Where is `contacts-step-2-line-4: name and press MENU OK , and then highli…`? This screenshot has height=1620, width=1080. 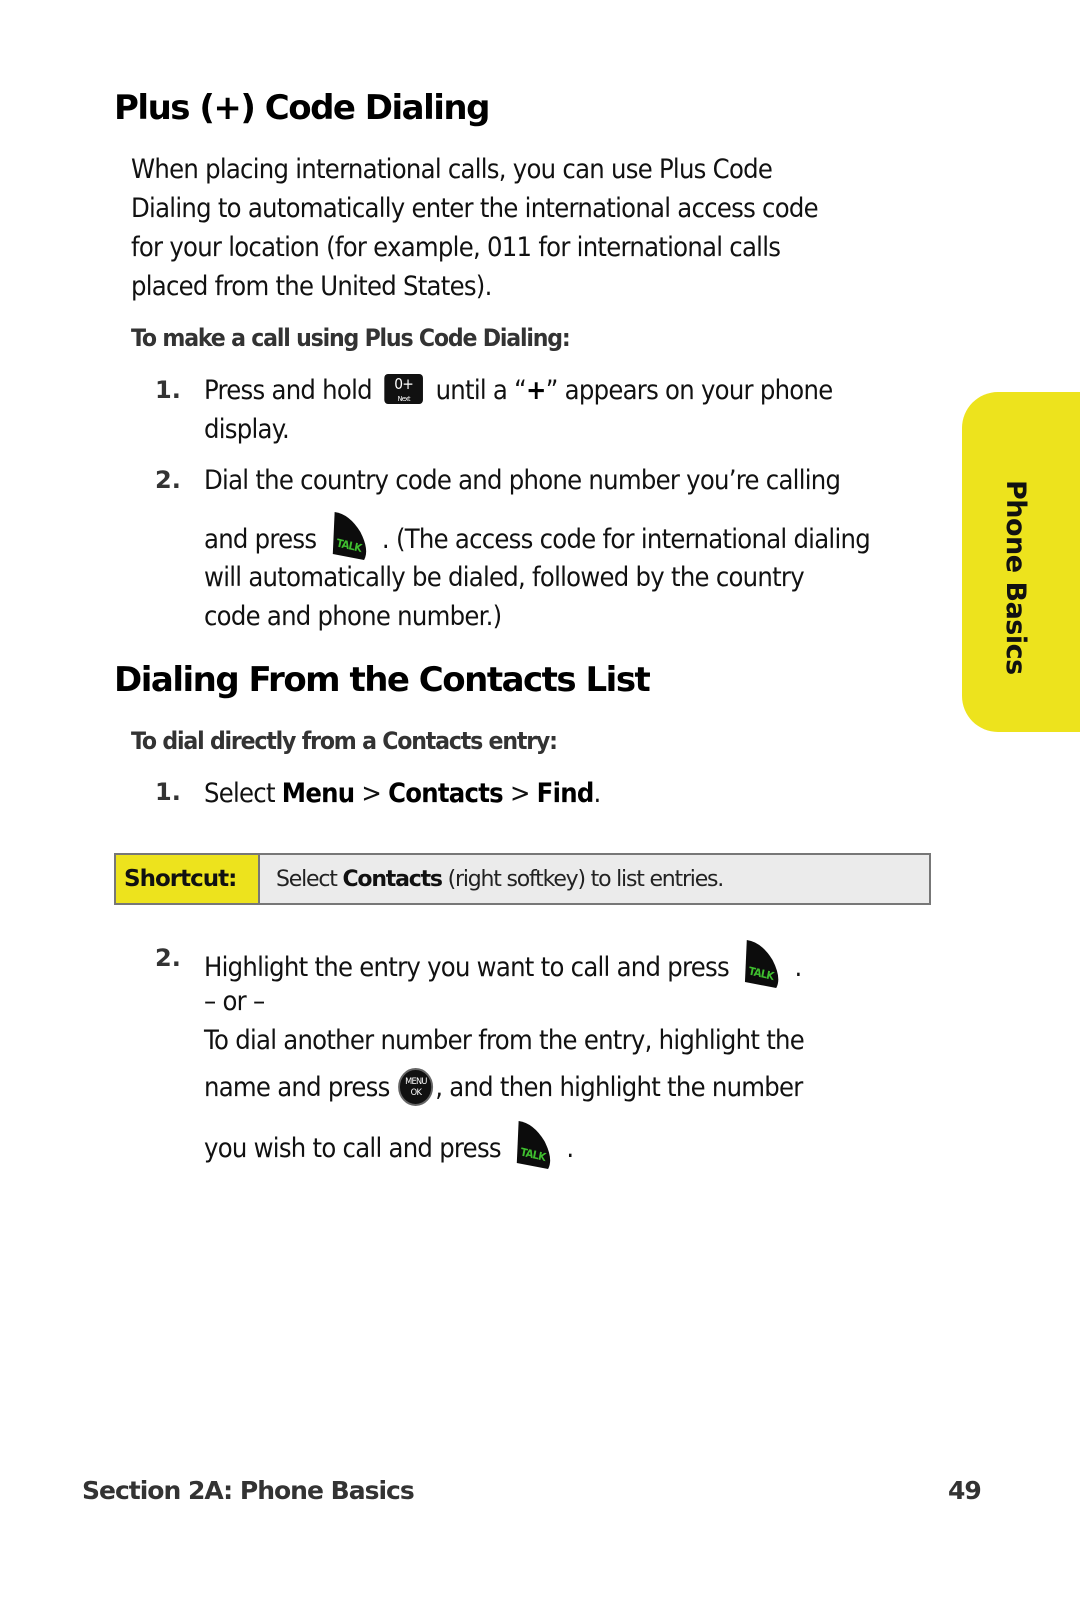
contacts-step-2-line-4: name and press MENU OK , and then highli… is located at coordinates (504, 1087).